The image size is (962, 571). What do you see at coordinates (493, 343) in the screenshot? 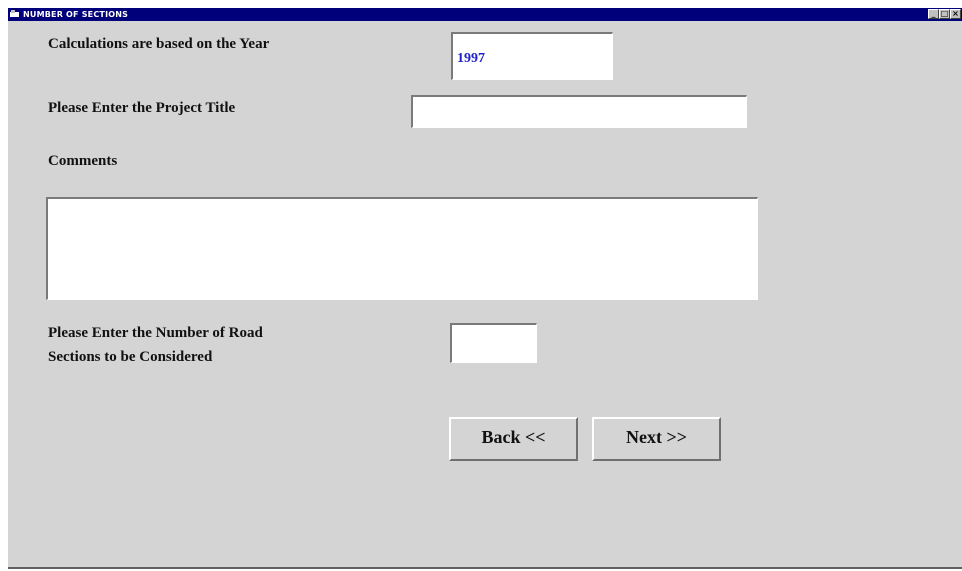
I see `road-sections-field` at bounding box center [493, 343].